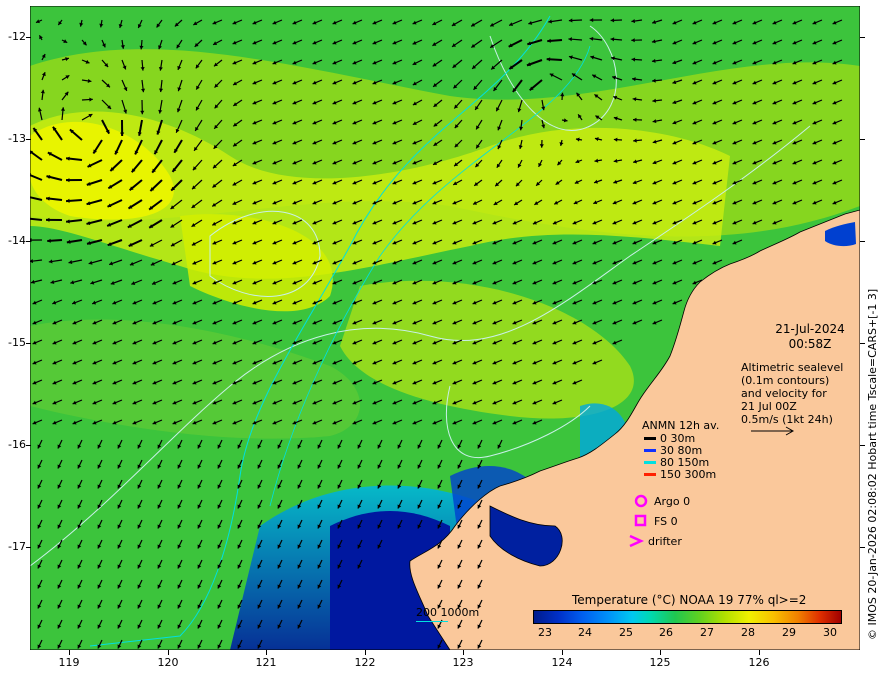 The image size is (880, 680). What do you see at coordinates (562, 662) in the screenshot?
I see `x-tick-label: 124` at bounding box center [562, 662].